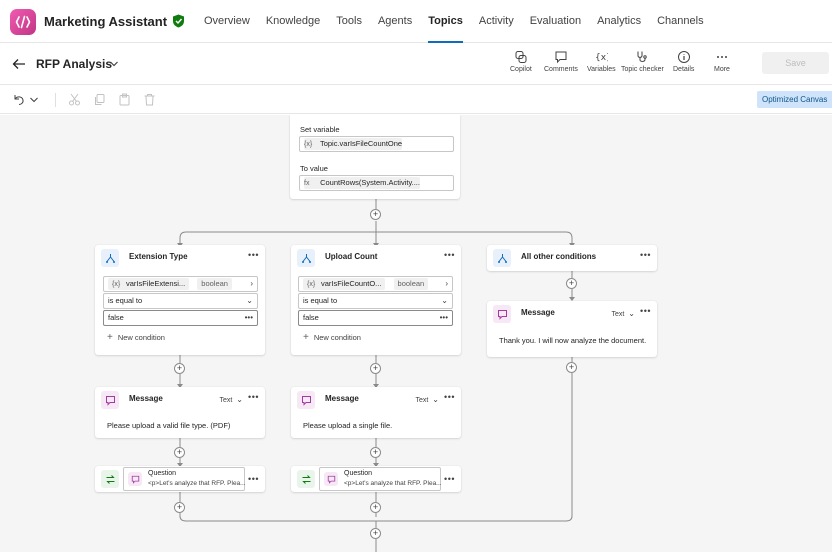  What do you see at coordinates (349, 21) in the screenshot?
I see `nav-tab-tools: Tools` at bounding box center [349, 21].